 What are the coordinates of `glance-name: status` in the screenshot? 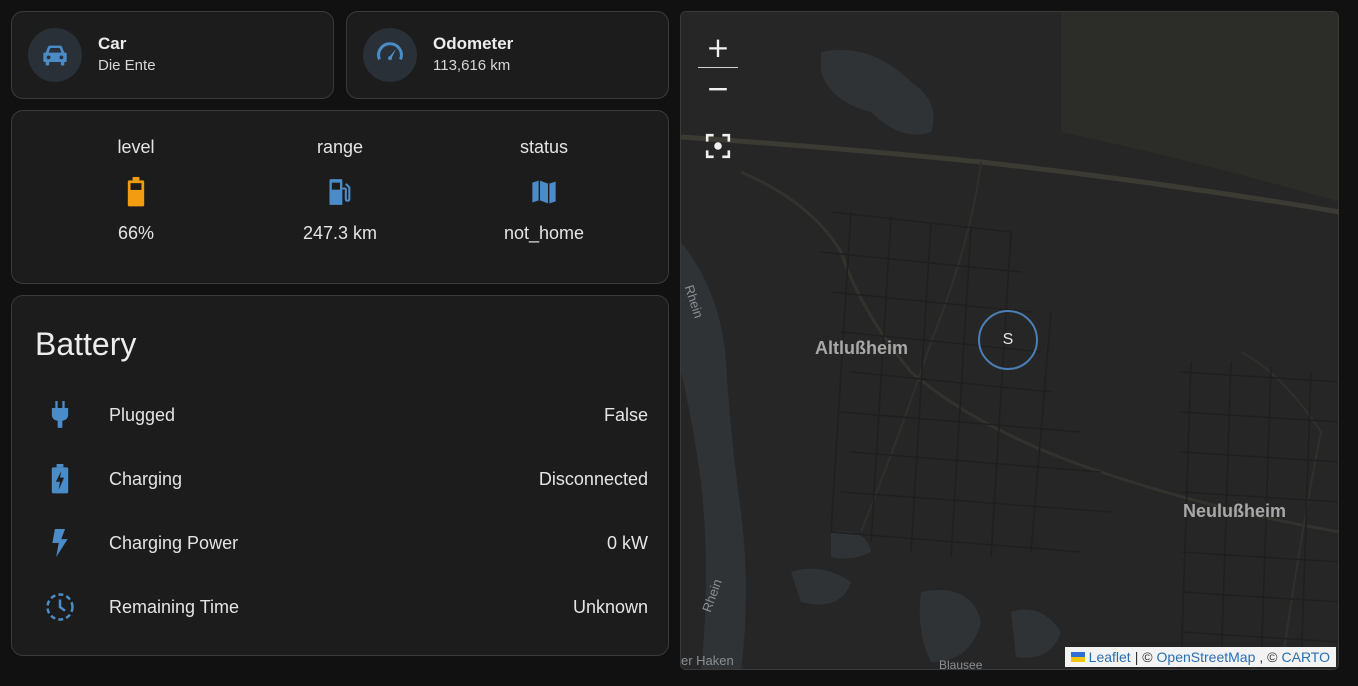 It's located at (544, 147).